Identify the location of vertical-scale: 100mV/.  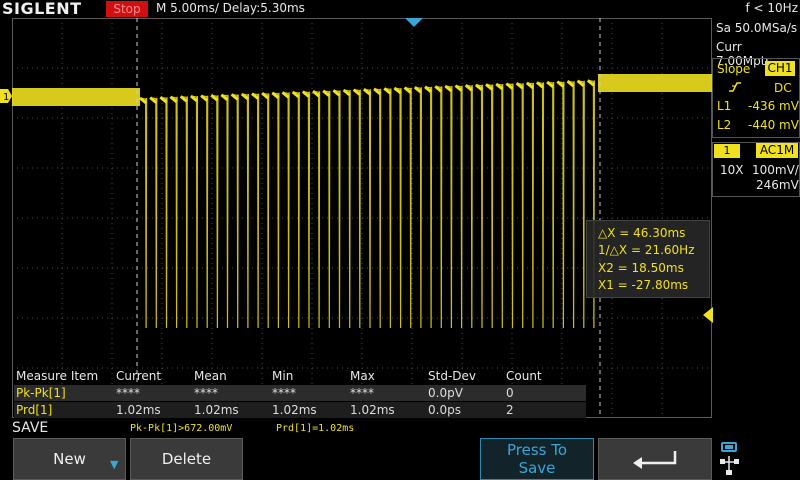
(775, 170).